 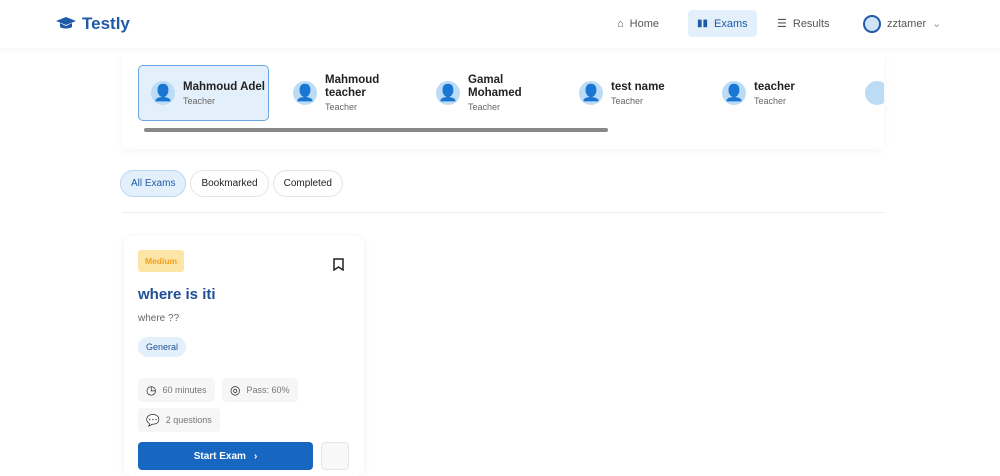 What do you see at coordinates (782, 24) in the screenshot?
I see `list-icon: ☰` at bounding box center [782, 24].